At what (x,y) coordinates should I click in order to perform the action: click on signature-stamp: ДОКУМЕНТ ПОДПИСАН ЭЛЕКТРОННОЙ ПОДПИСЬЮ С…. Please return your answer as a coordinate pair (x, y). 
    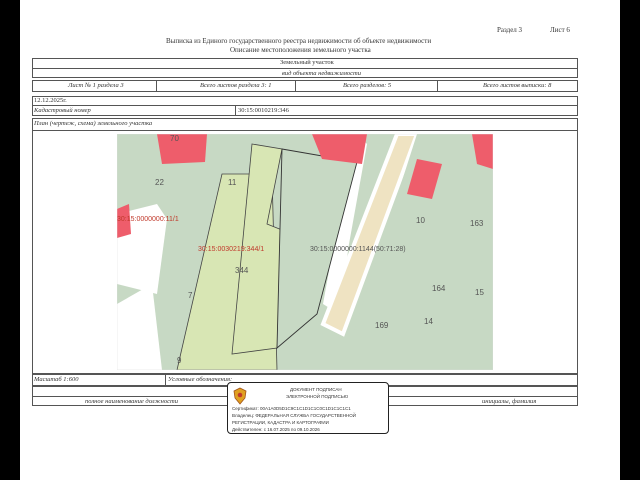
    Looking at the image, I should click on (308, 408).